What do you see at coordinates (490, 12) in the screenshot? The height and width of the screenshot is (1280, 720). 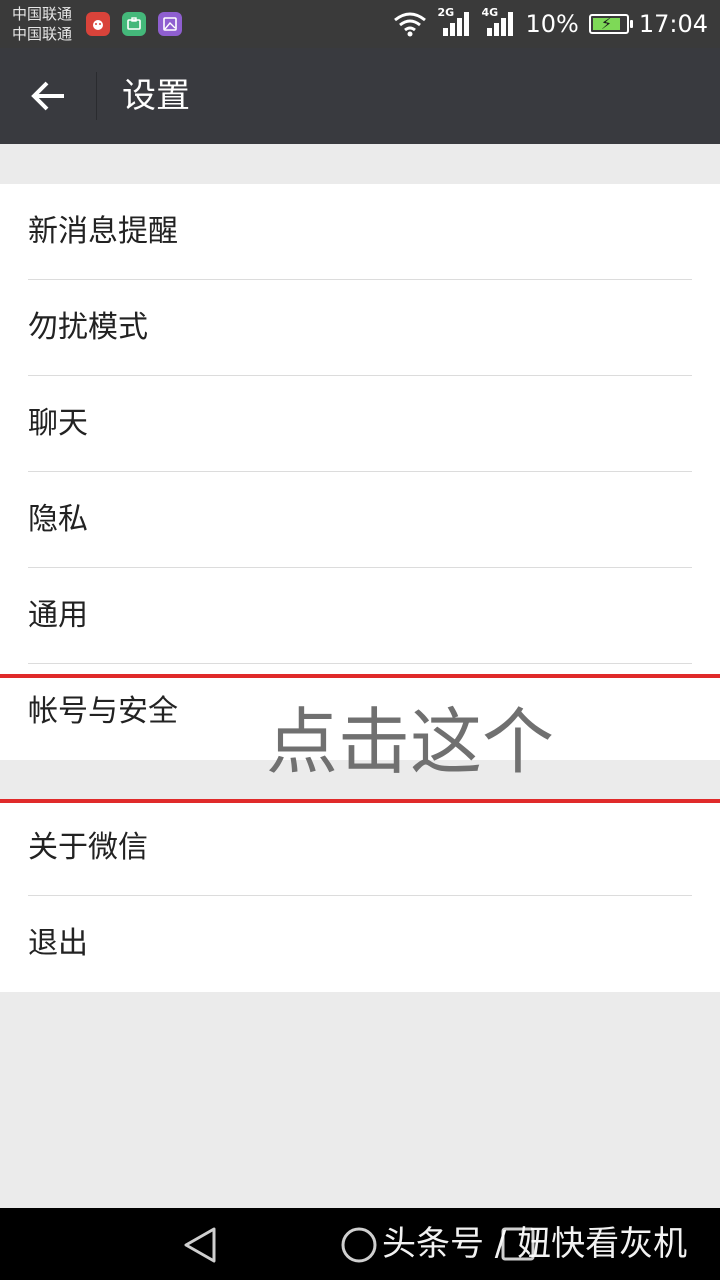 I see `net-4g-label: 4G` at bounding box center [490, 12].